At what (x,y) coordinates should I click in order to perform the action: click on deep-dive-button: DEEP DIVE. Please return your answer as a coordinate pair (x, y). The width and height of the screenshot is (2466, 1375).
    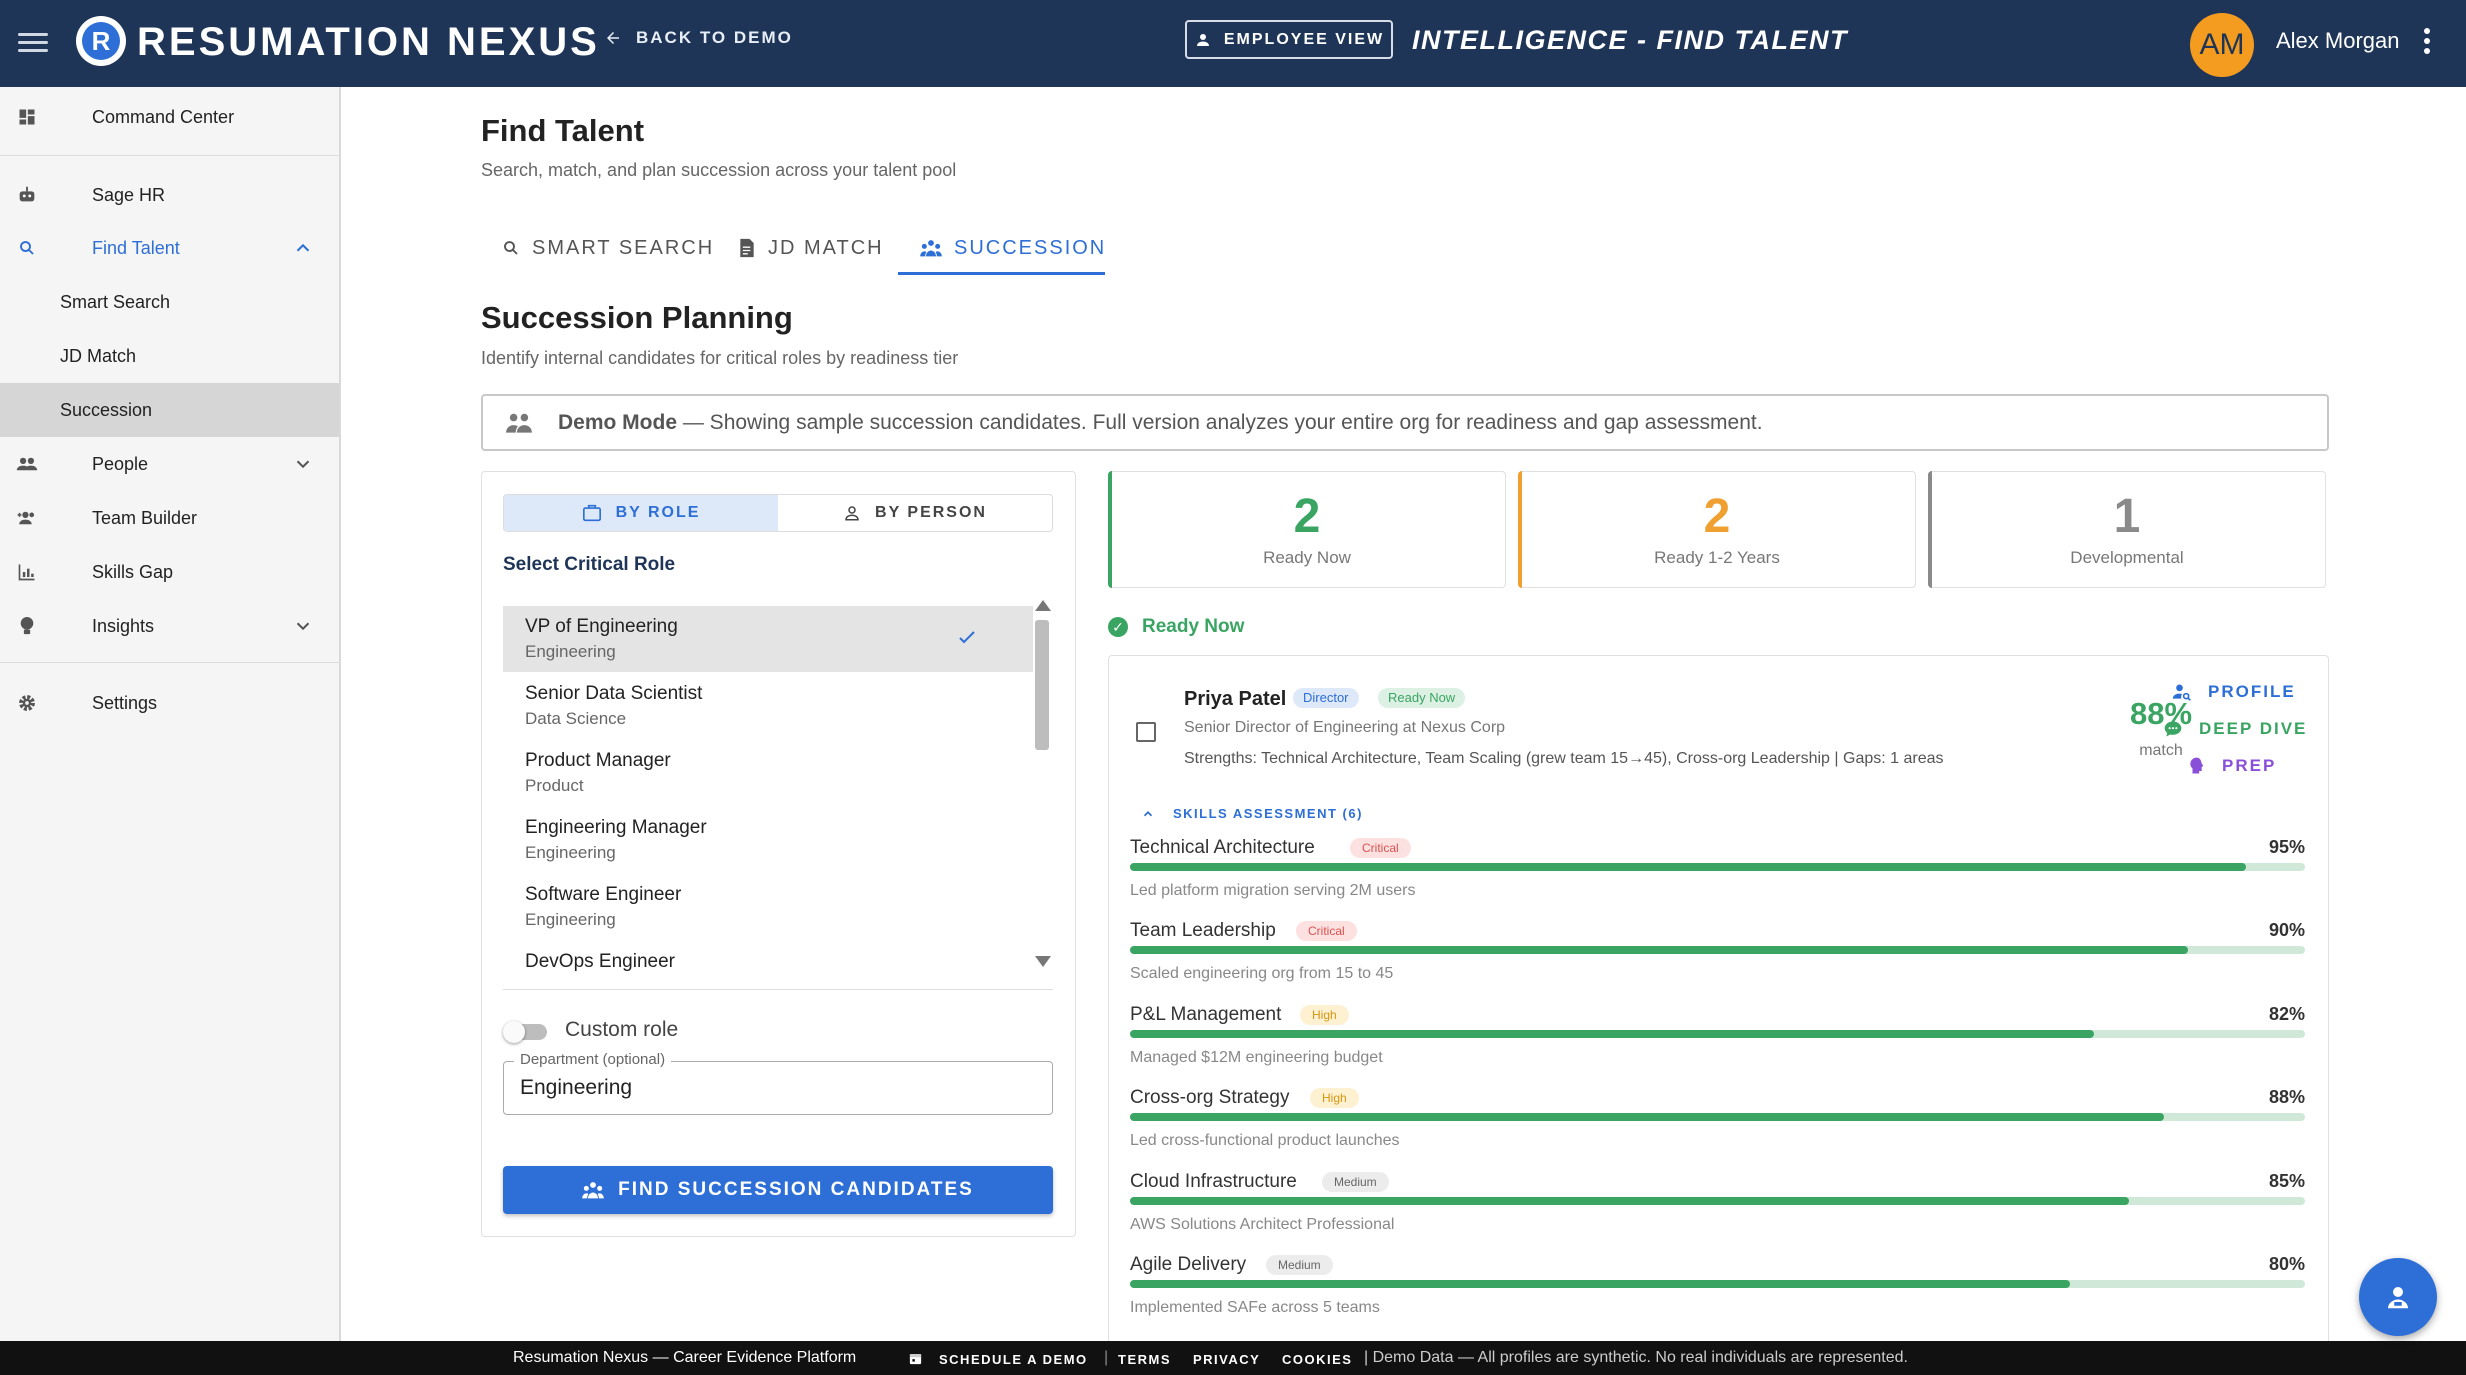
    Looking at the image, I should click on (2235, 729).